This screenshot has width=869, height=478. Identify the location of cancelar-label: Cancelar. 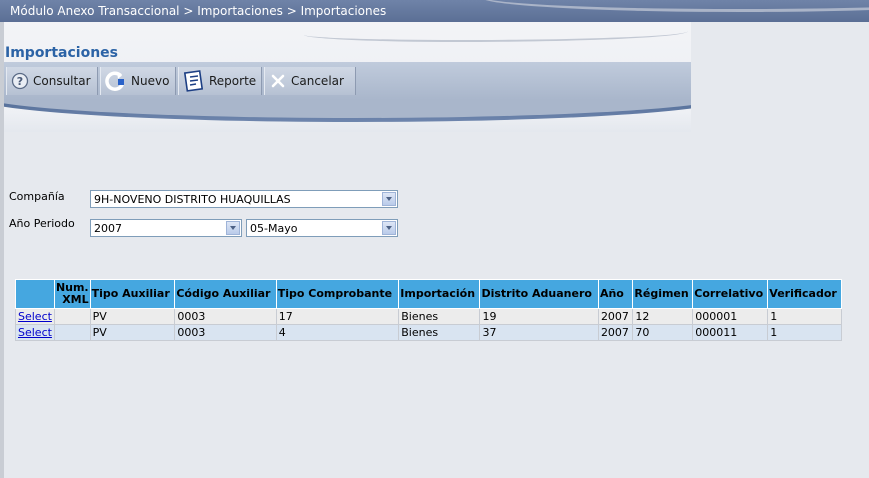
(317, 81).